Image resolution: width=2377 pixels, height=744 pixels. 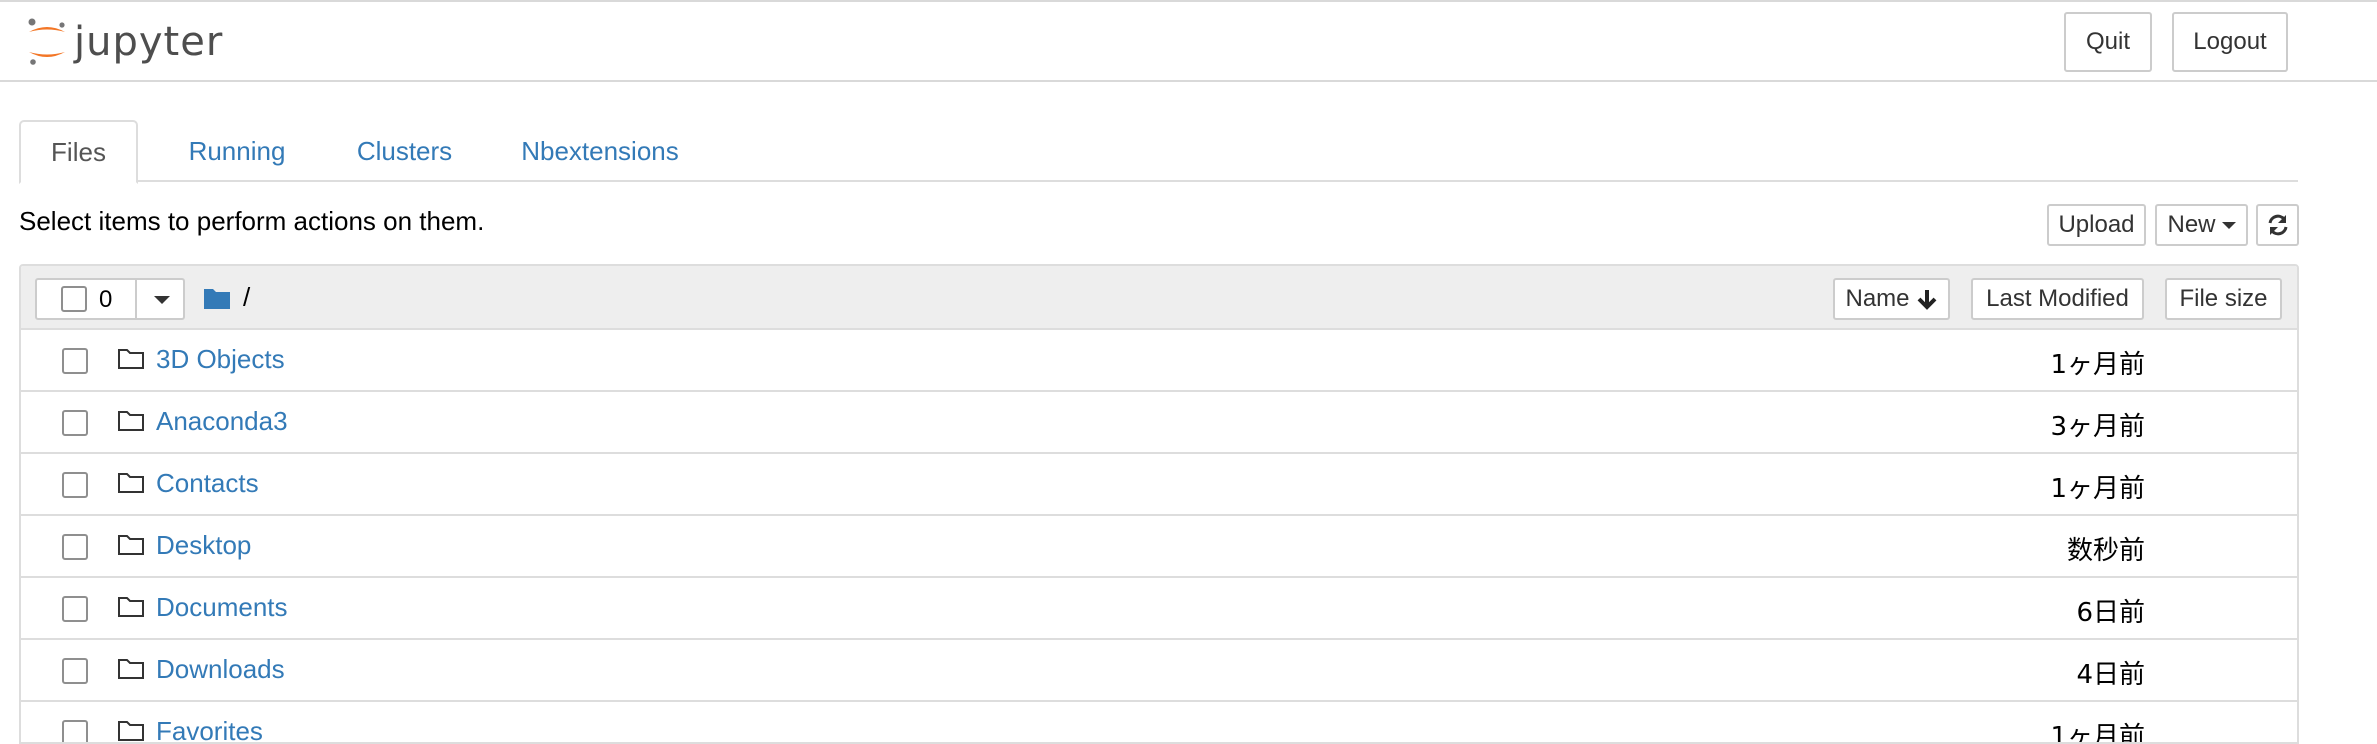 What do you see at coordinates (2223, 299) in the screenshot?
I see `sort-by-file-size-button: File size` at bounding box center [2223, 299].